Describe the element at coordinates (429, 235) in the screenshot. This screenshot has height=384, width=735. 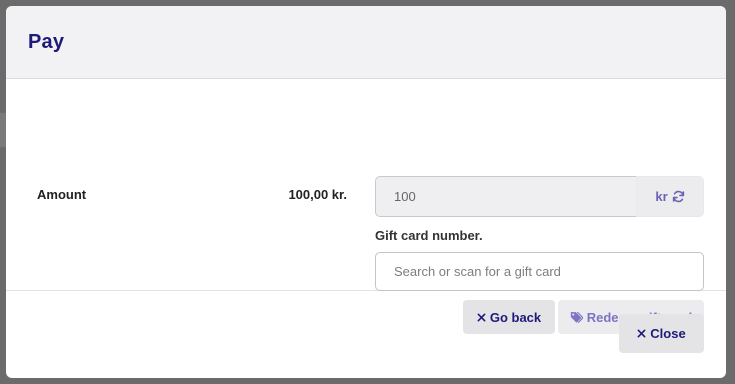
I see `gift-card-label: Gift card number.` at that location.